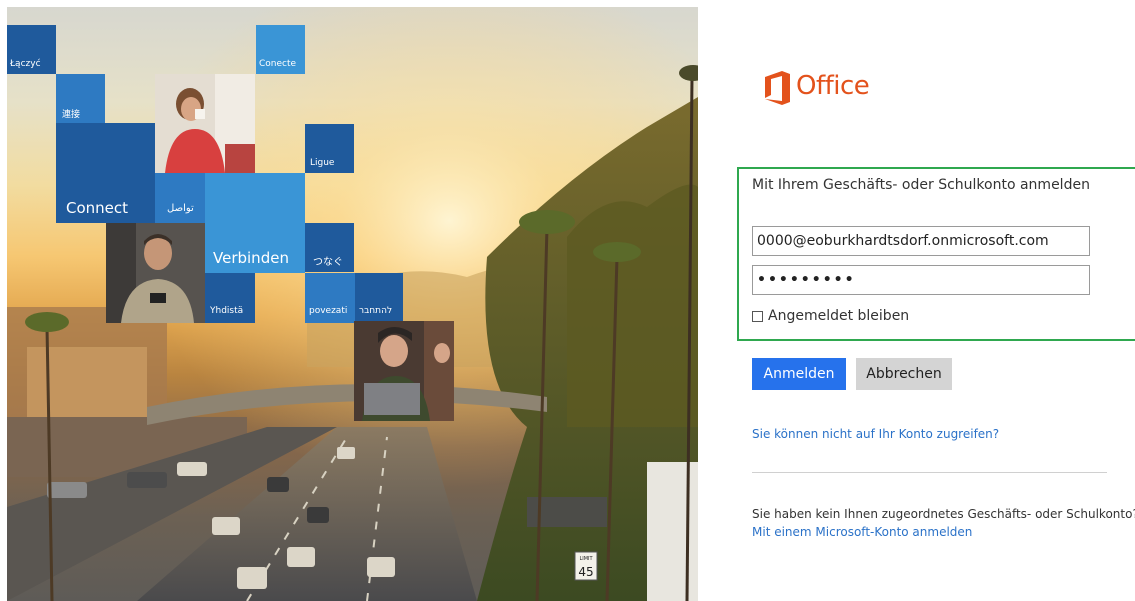  What do you see at coordinates (280, 49) in the screenshot?
I see `tile-conecte: Conecte` at bounding box center [280, 49].